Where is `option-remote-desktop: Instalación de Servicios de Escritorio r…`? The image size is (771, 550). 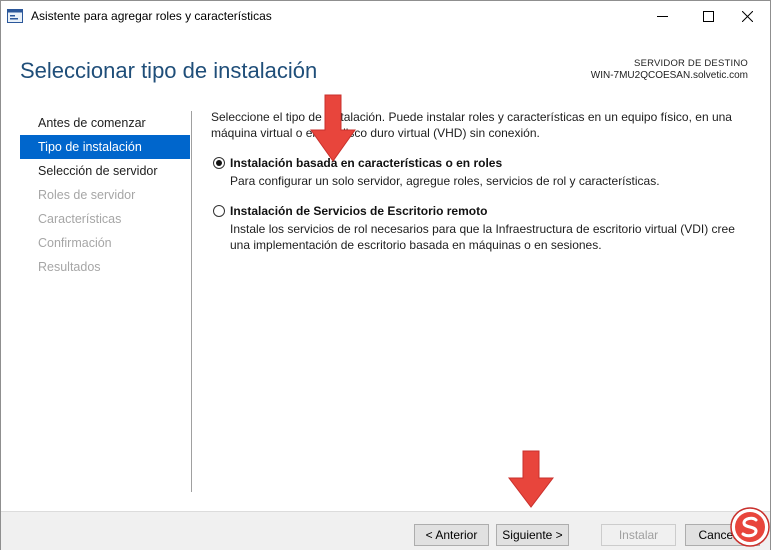
option-remote-desktop: Instalación de Servicios de Escritorio r… is located at coordinates (483, 228).